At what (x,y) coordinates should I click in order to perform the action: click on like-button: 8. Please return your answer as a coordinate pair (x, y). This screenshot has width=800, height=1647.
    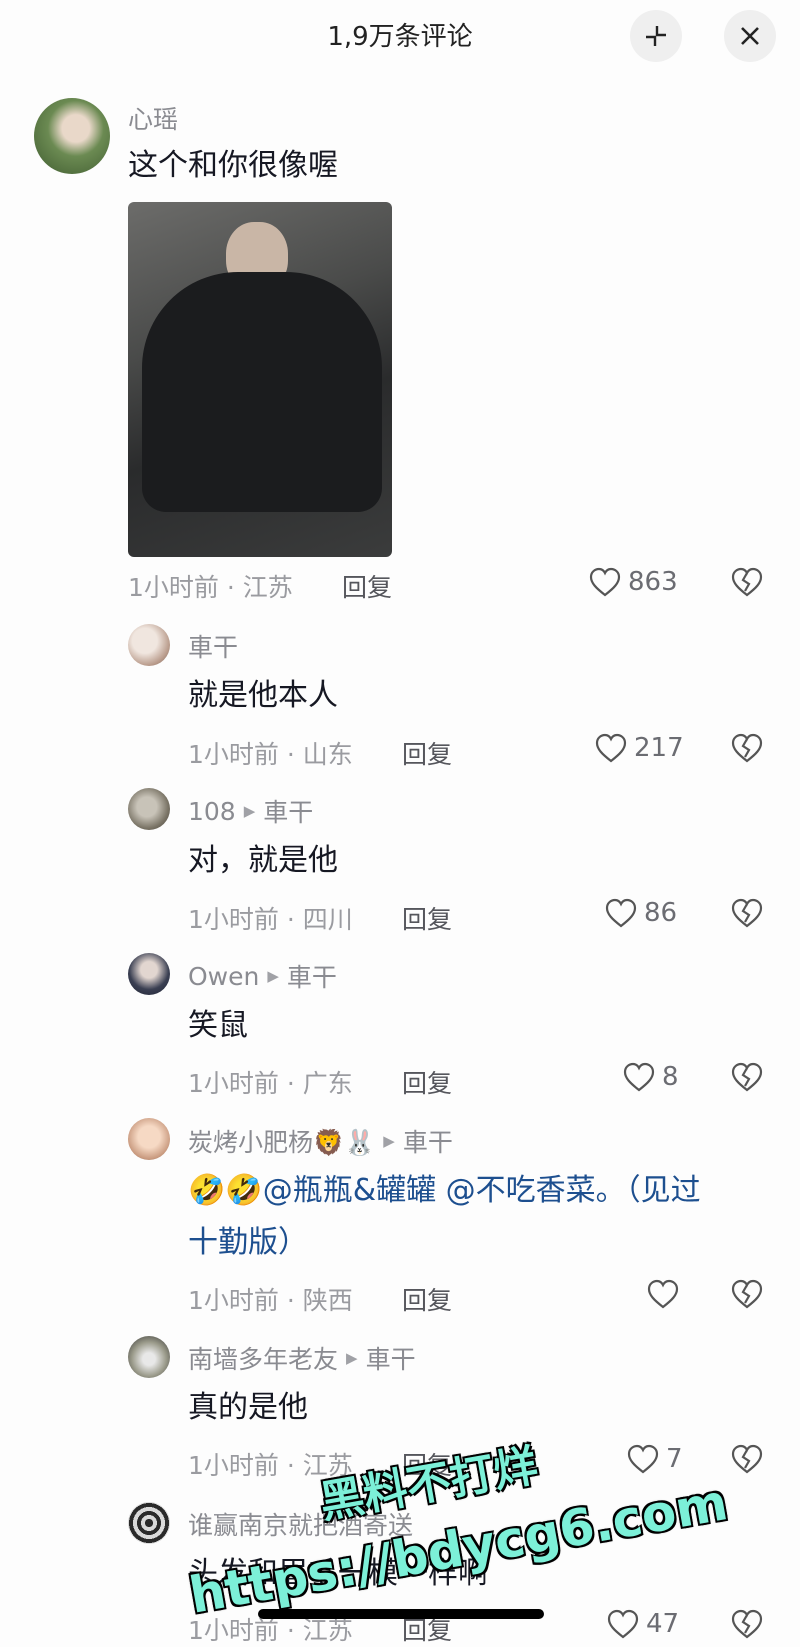
    Looking at the image, I should click on (650, 1077).